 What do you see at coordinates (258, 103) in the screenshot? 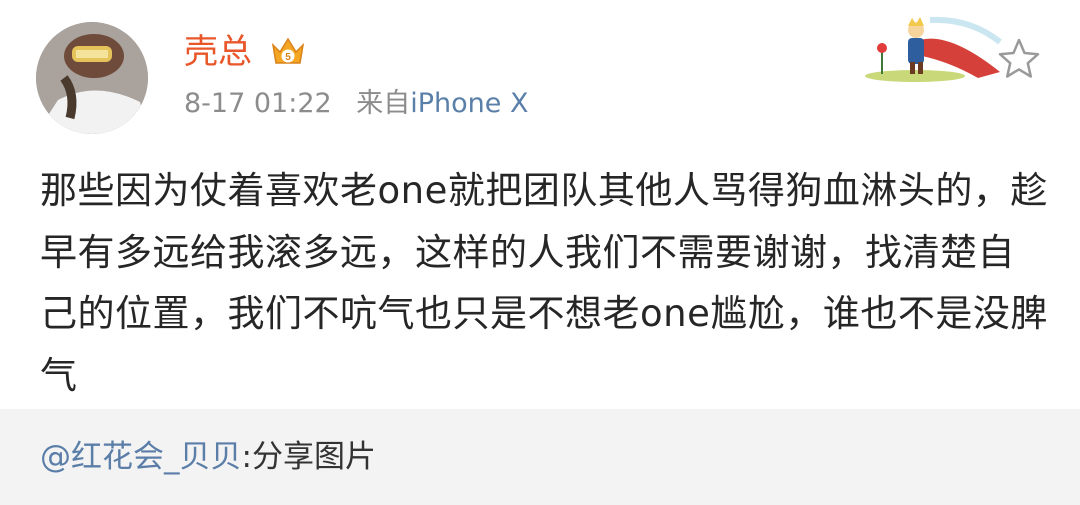
I see `post-timestamp: 8-17 01:22` at bounding box center [258, 103].